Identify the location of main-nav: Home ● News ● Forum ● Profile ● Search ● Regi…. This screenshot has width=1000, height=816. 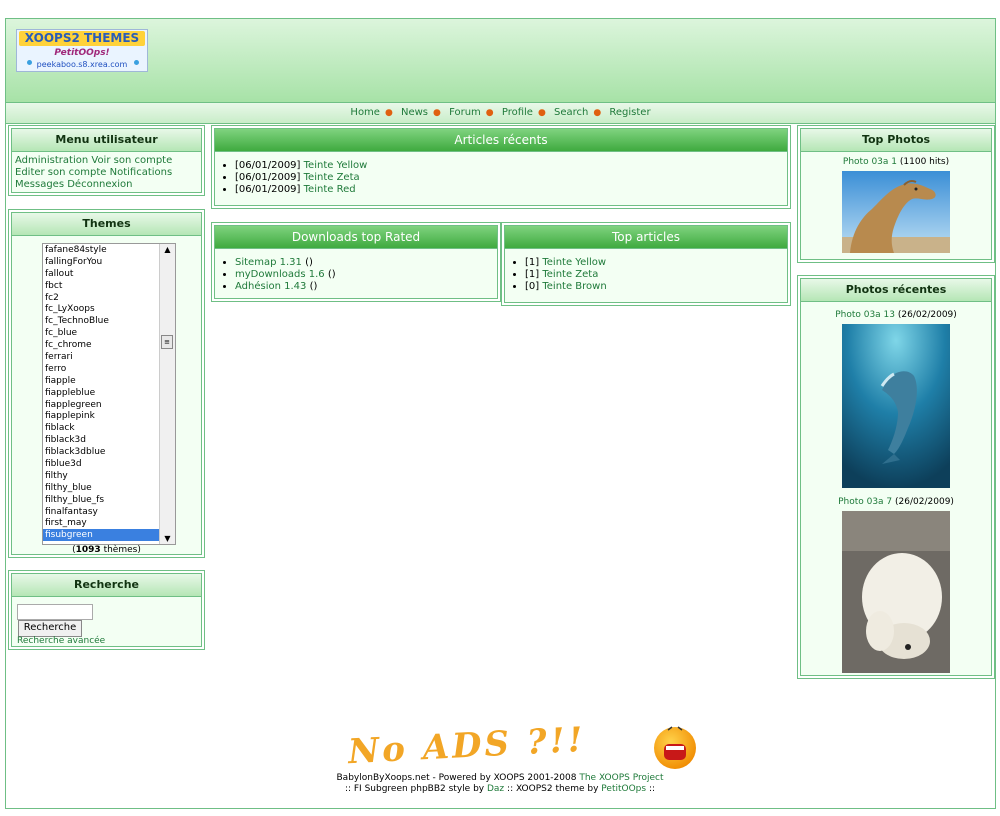
(500, 113).